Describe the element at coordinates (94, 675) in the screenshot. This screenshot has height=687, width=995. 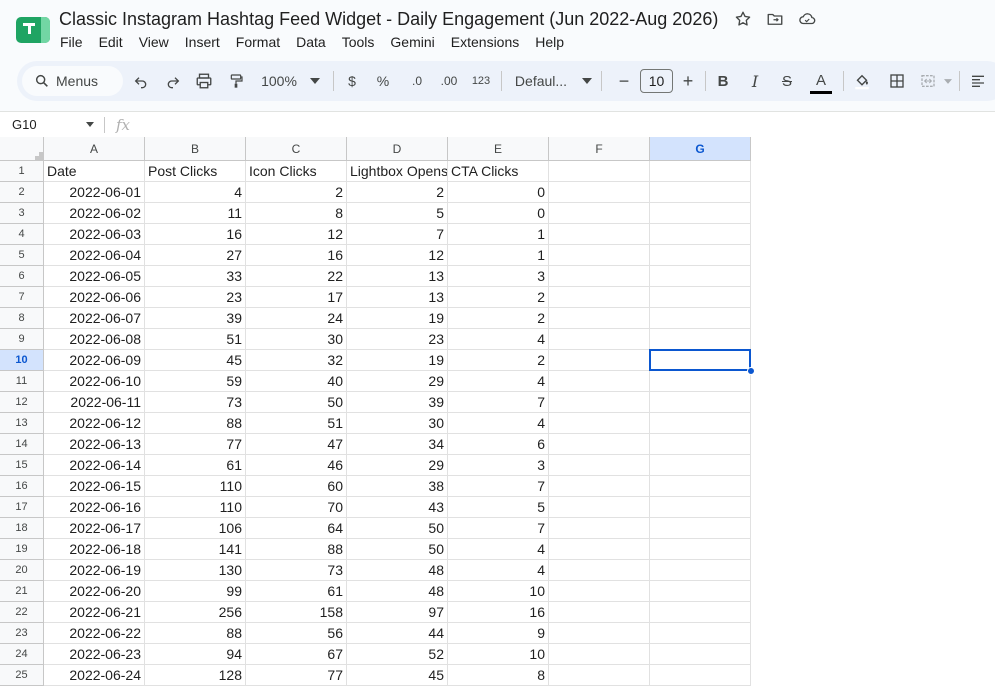
I see `cell-a25: 2022-06-24` at that location.